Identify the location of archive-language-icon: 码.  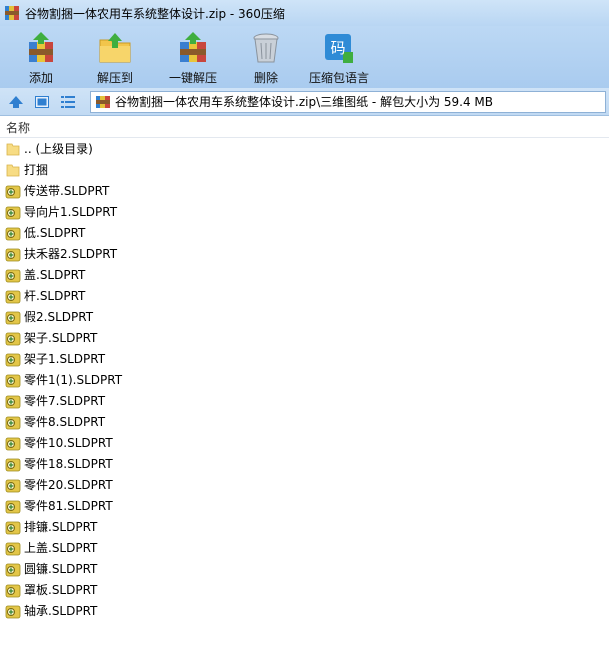
(339, 48).